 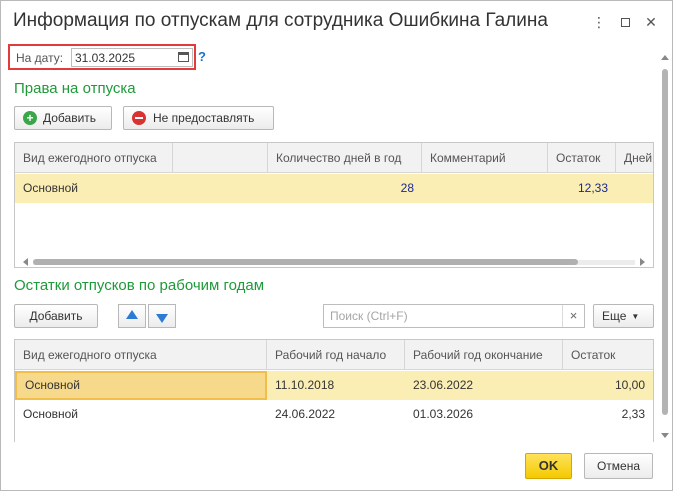 I want to click on col-extra, so click(x=220, y=158).